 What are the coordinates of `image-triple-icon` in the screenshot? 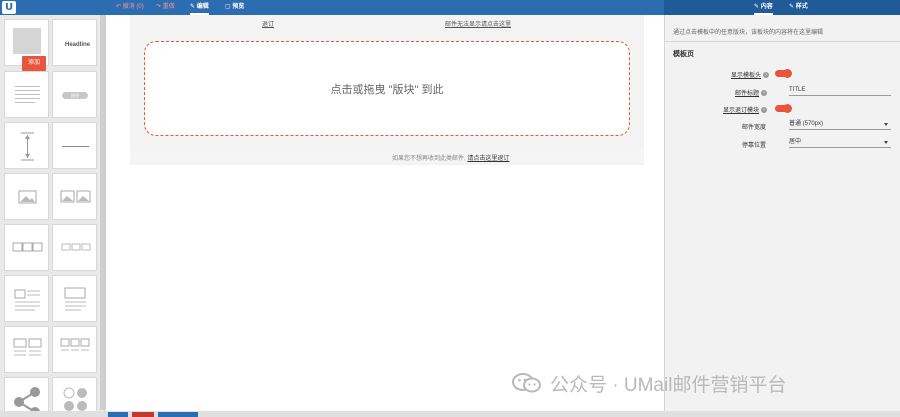 It's located at (27, 247).